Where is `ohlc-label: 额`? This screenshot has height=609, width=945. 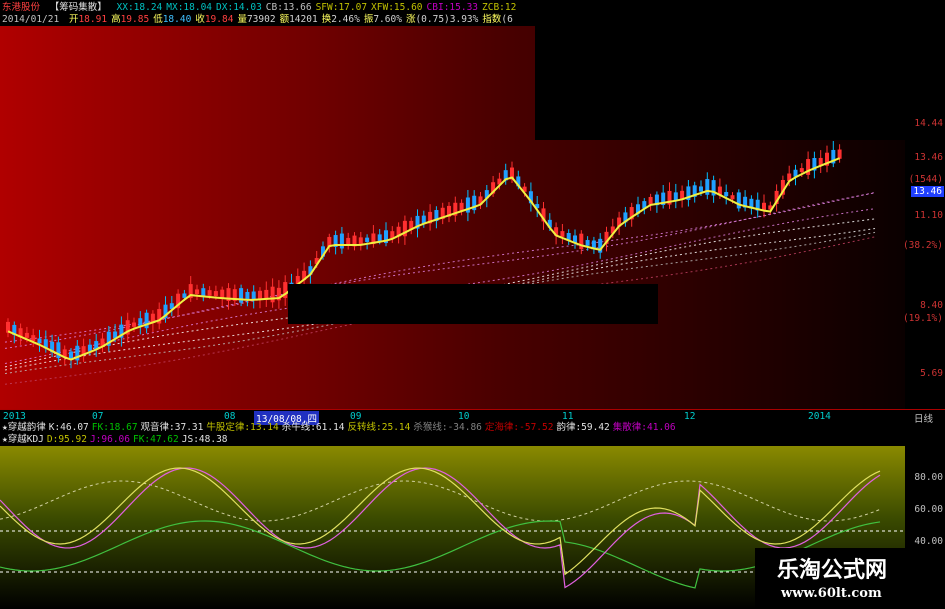 ohlc-label: 额 is located at coordinates (284, 19).